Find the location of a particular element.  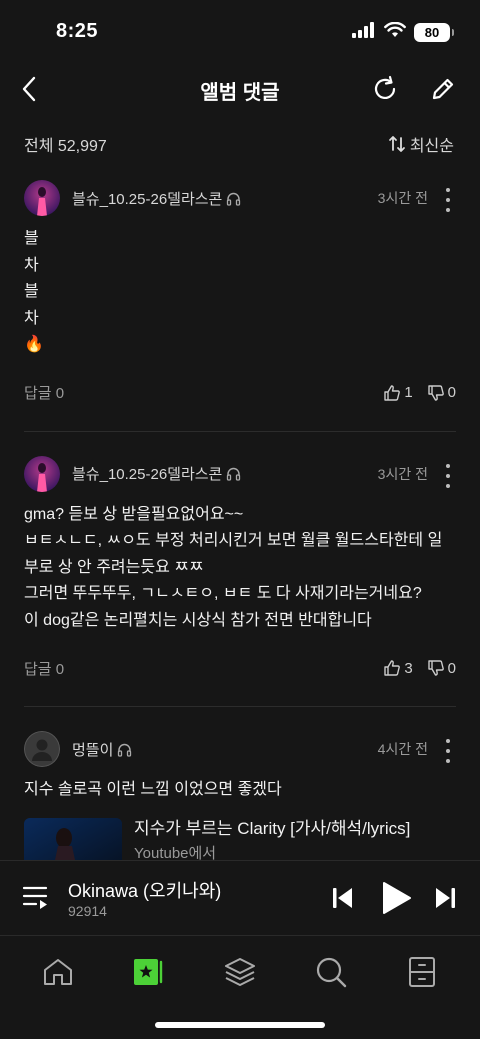

comment-footer: 답글 0 3 0 is located at coordinates (240, 668).